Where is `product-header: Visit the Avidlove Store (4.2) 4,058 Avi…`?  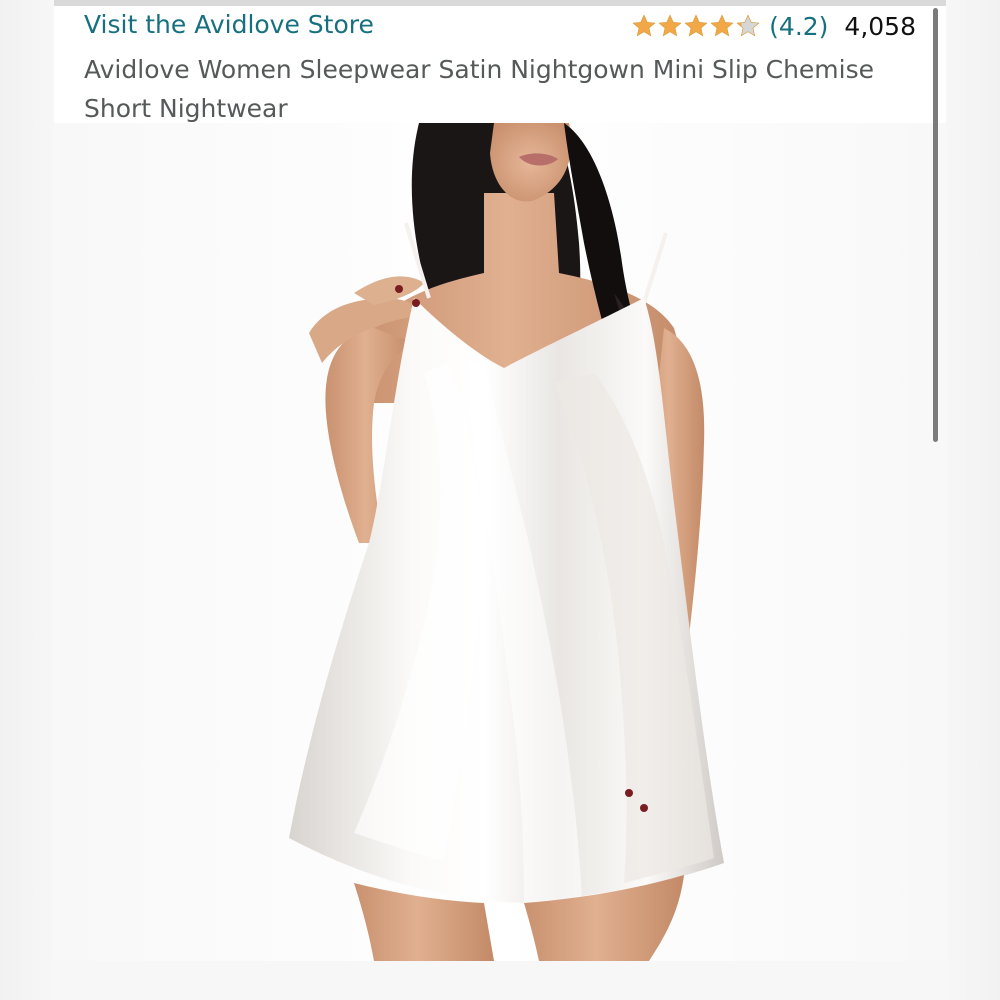 product-header: Visit the Avidlove Store (4.2) 4,058 Avi… is located at coordinates (500, 64).